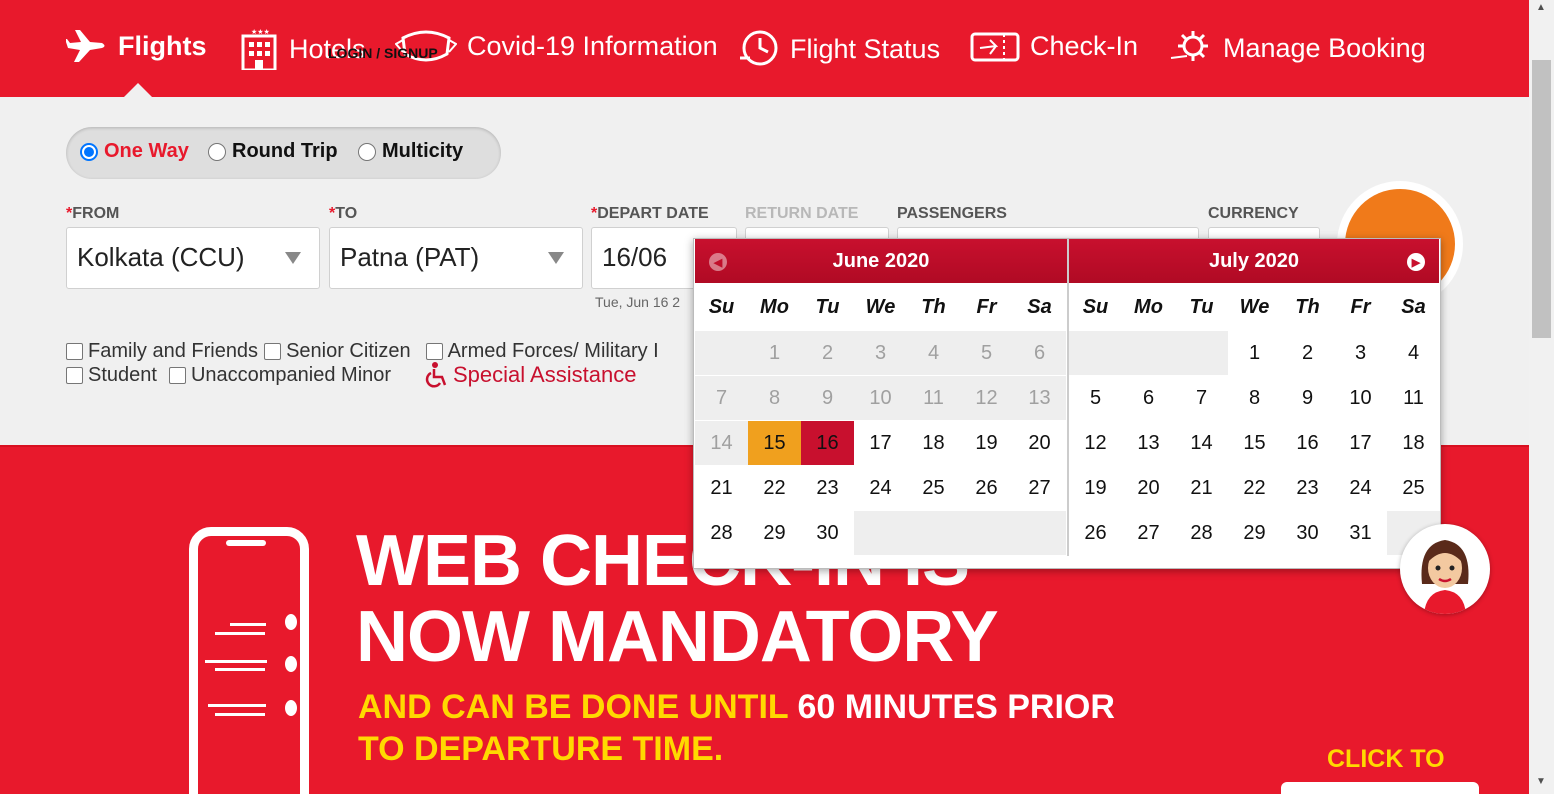 The image size is (1554, 794). I want to click on checkbox-armed-forces: Armed Forces/ Military I, so click(542, 351).